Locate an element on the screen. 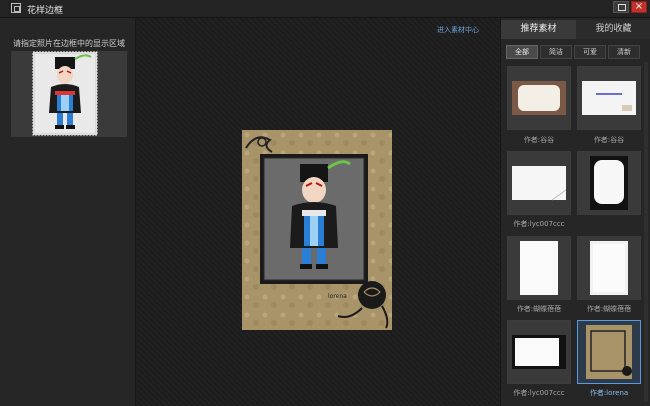 The width and height of the screenshot is (650, 406). window-title: 花样边框 is located at coordinates (45, 11).